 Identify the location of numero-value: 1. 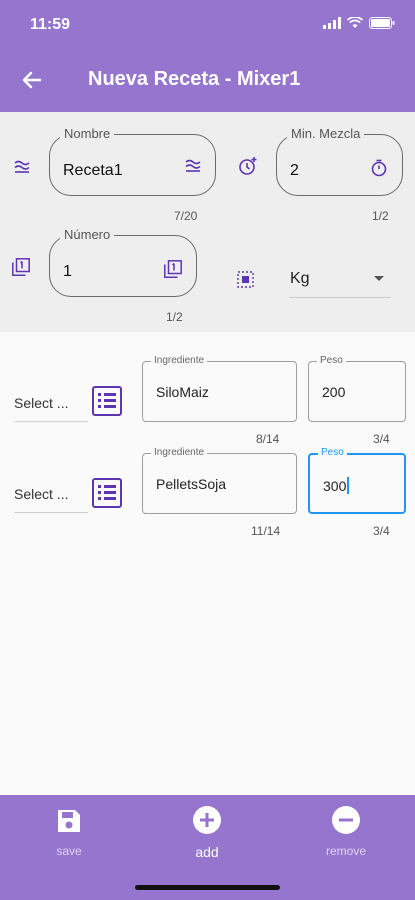
(67, 272).